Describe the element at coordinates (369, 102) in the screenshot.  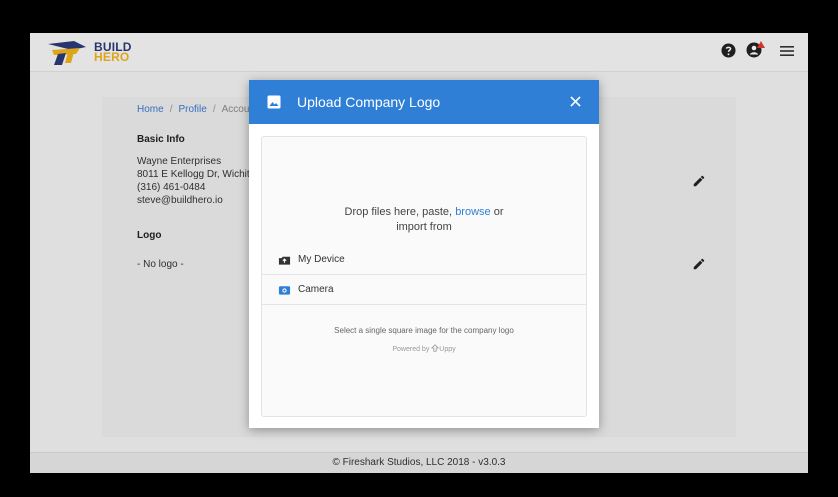
I see `dialog-title: Upload Company Logo` at that location.